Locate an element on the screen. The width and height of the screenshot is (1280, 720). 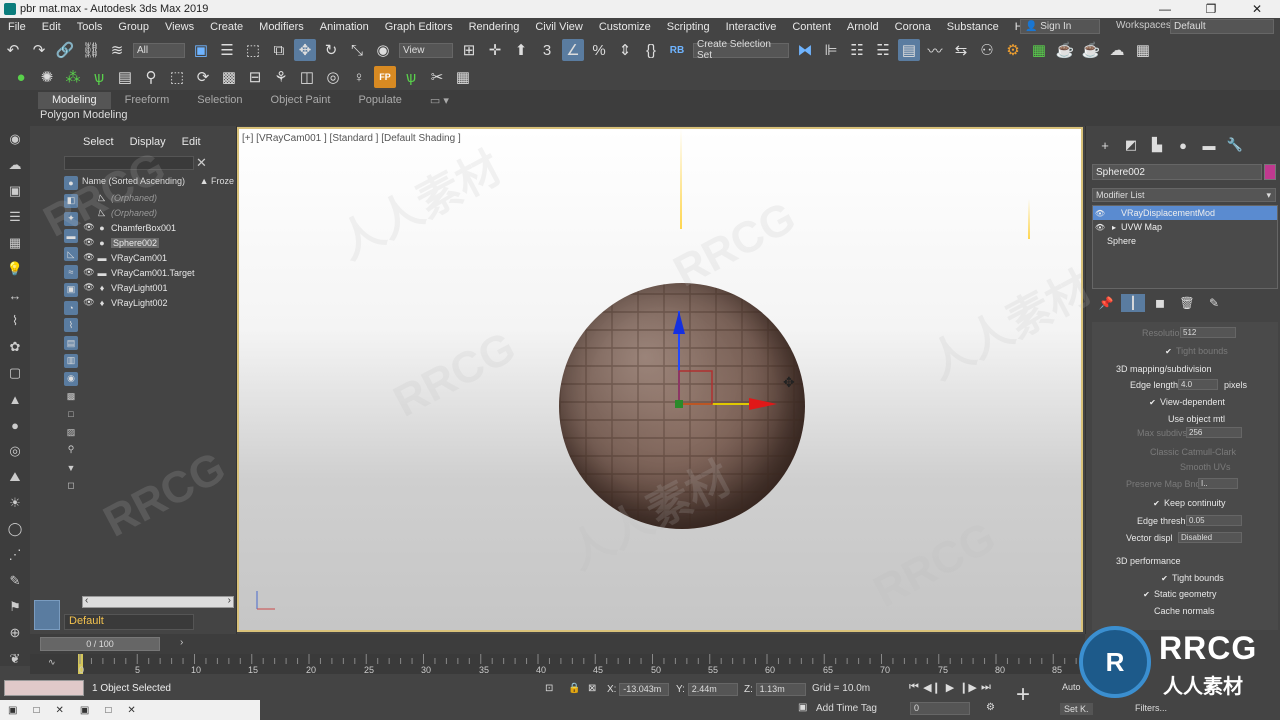
table-row: 👁 ♦ VRayLight001 is located at coordinates (158, 287).